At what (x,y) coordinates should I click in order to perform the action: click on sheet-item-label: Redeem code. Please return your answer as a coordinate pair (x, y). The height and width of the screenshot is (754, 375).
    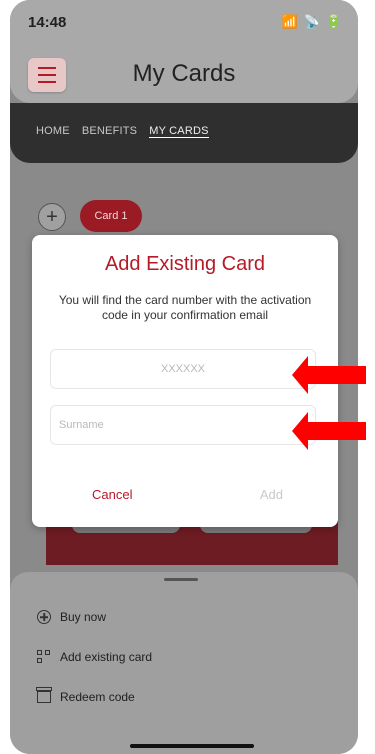
    Looking at the image, I should click on (97, 697).